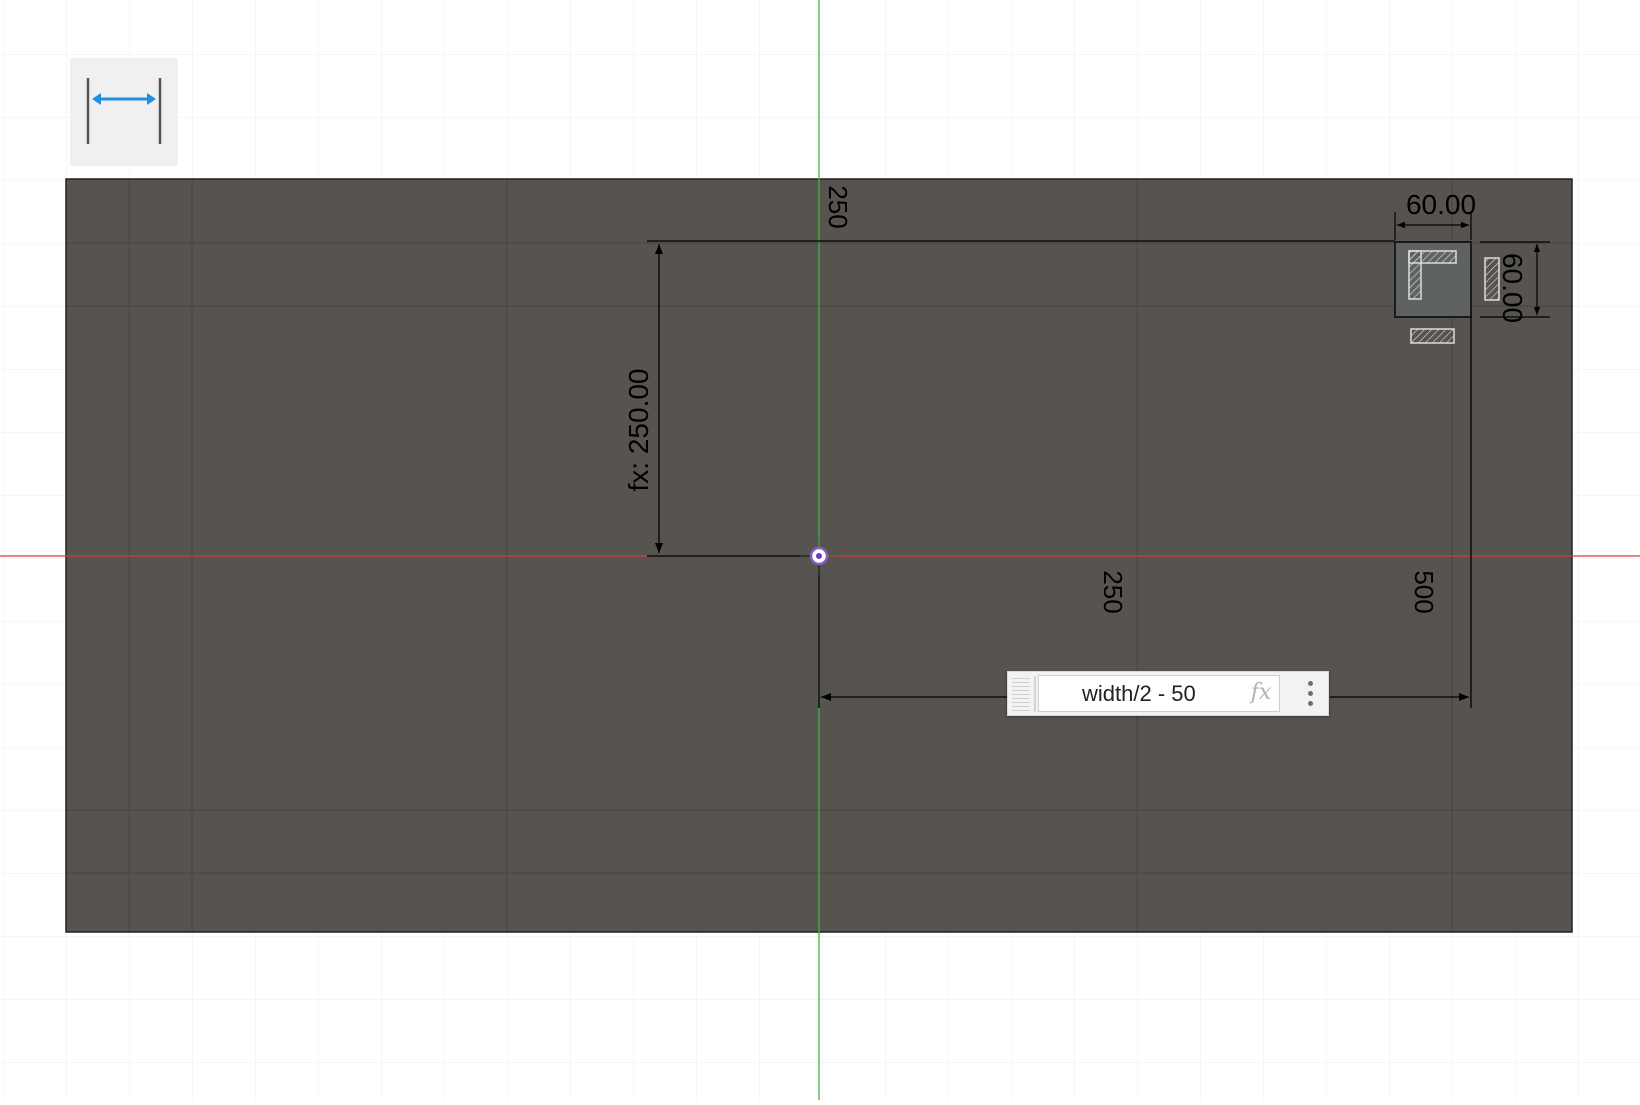 The height and width of the screenshot is (1105, 1640). I want to click on drag-grip-icon, so click(1021, 694).